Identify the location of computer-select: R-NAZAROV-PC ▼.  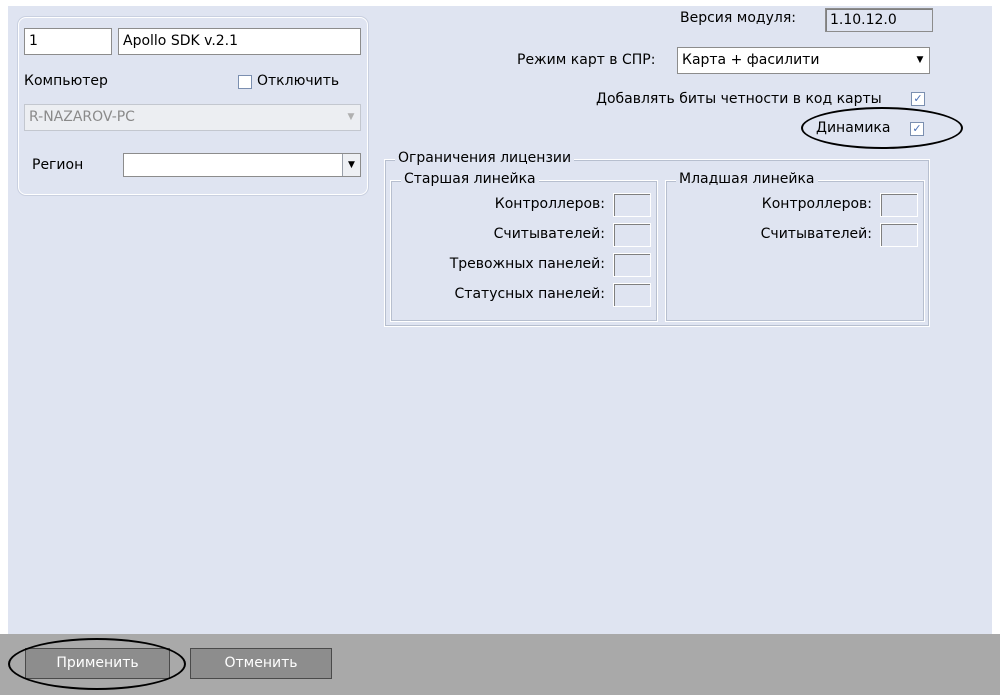
(192, 117).